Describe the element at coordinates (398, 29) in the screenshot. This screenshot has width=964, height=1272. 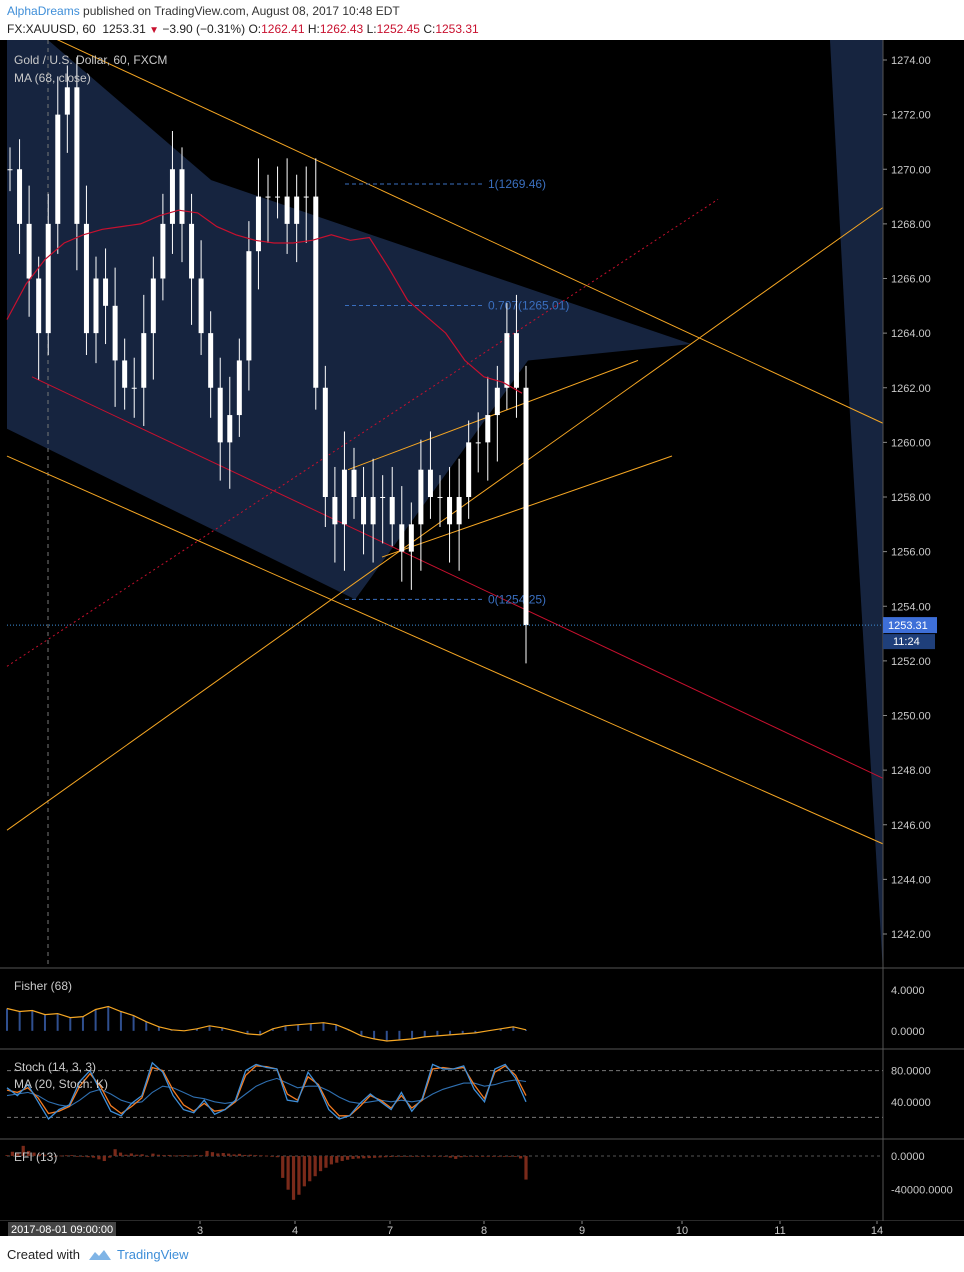
I see `low-value: 1252.45` at that location.